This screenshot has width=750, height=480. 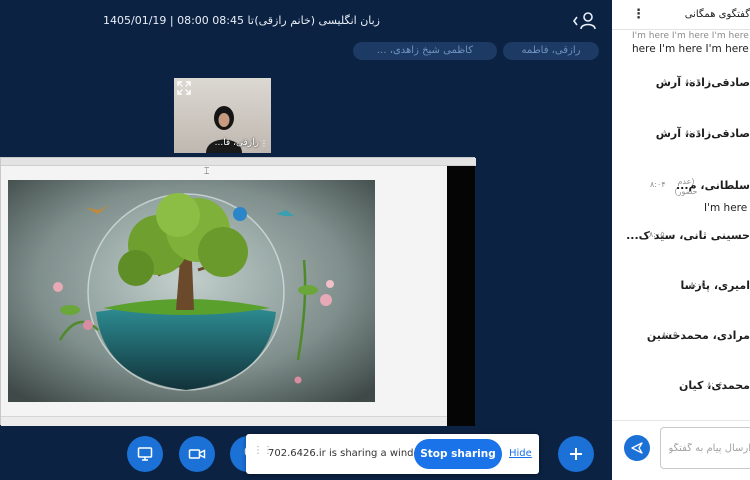 I want to click on monitor-icon, so click(x=145, y=454).